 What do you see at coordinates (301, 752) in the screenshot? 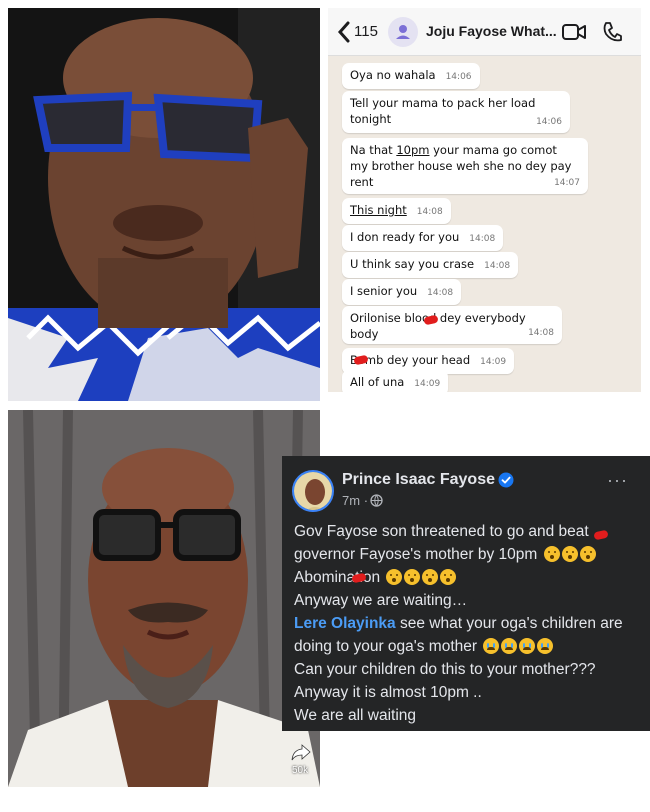
I see `share-icon` at bounding box center [301, 752].